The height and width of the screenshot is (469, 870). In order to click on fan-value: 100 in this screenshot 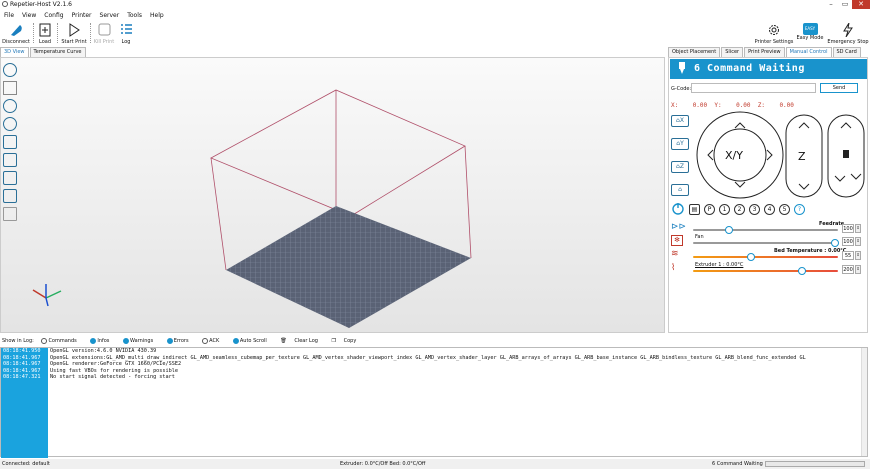, I will do `click(848, 241)`.